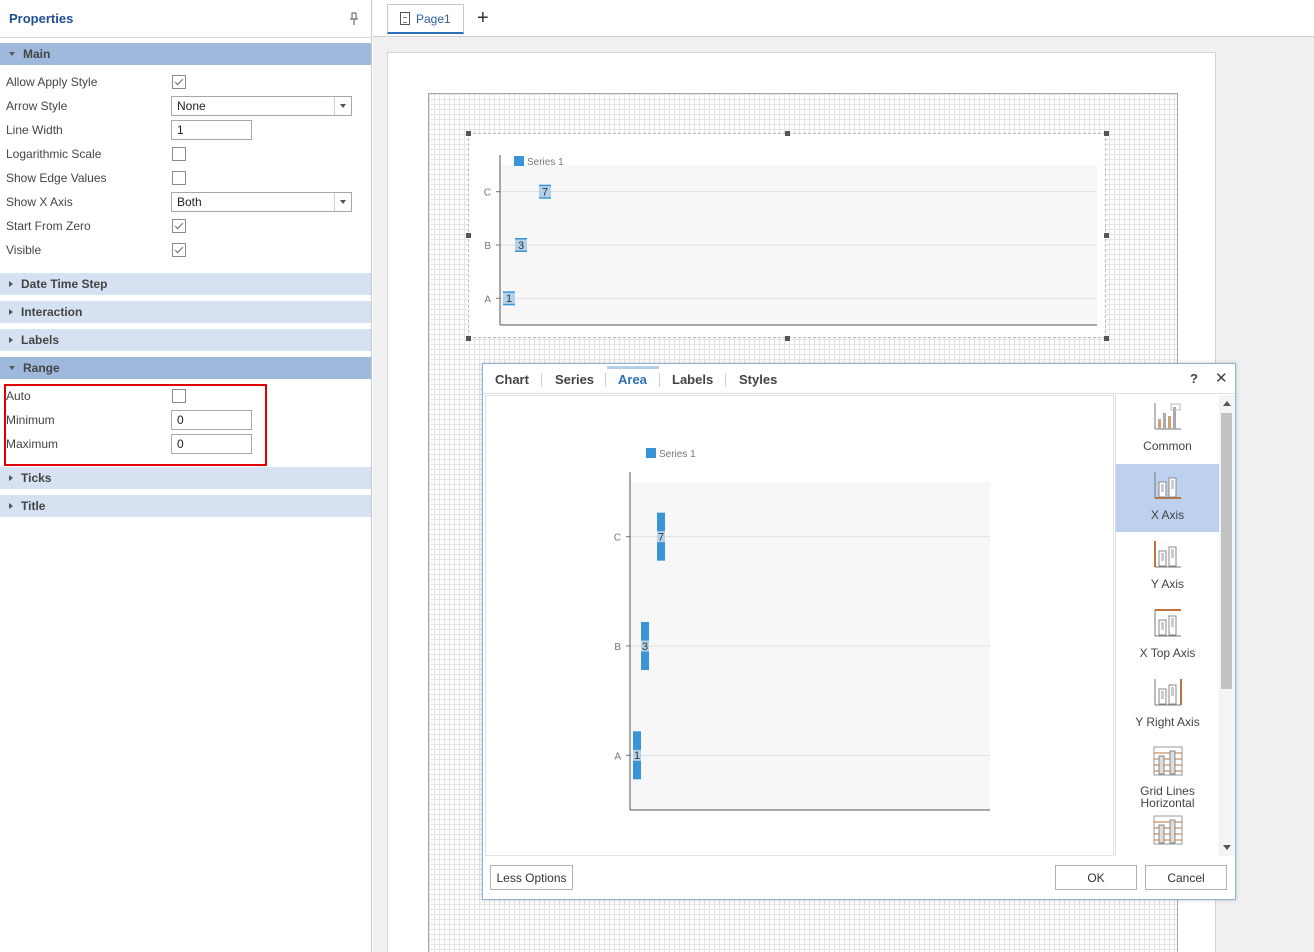 This screenshot has width=1314, height=952. I want to click on sidebar-item-common: Common, so click(1167, 429).